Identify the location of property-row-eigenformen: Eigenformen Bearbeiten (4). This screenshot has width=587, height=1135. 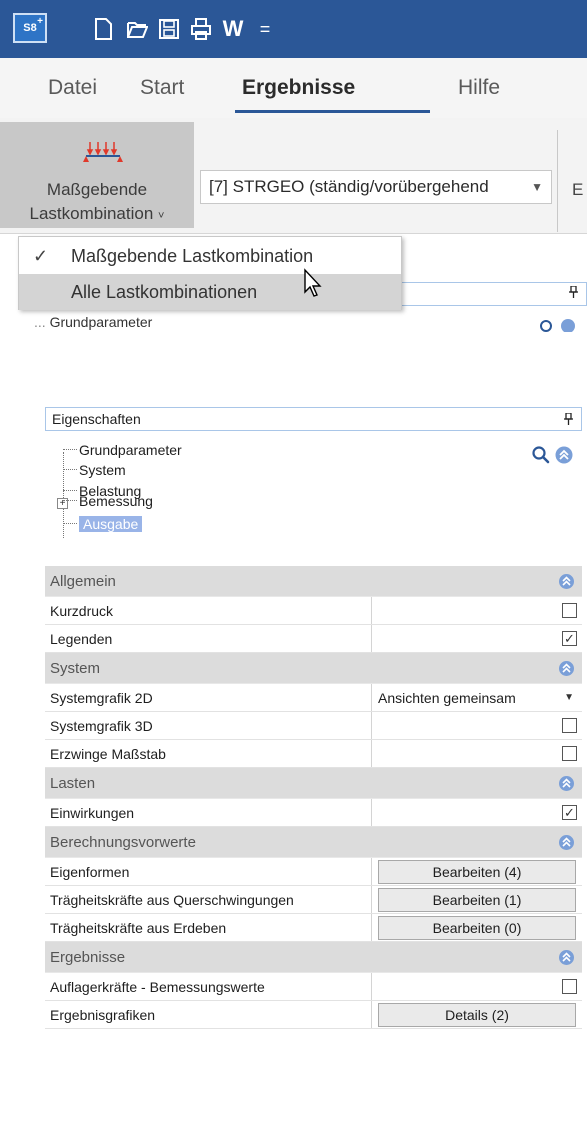
(313, 872).